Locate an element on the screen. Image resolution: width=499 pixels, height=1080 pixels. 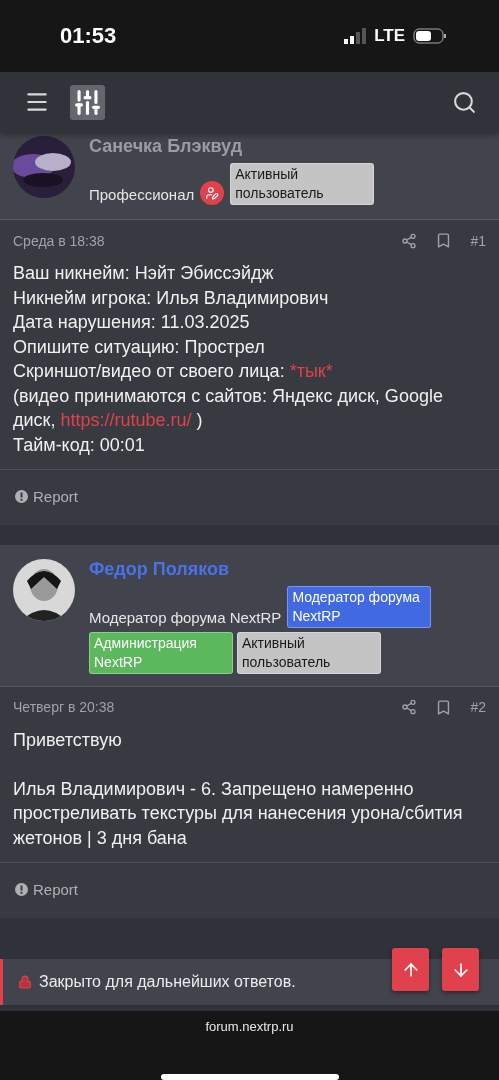
search-button is located at coordinates (464, 102).